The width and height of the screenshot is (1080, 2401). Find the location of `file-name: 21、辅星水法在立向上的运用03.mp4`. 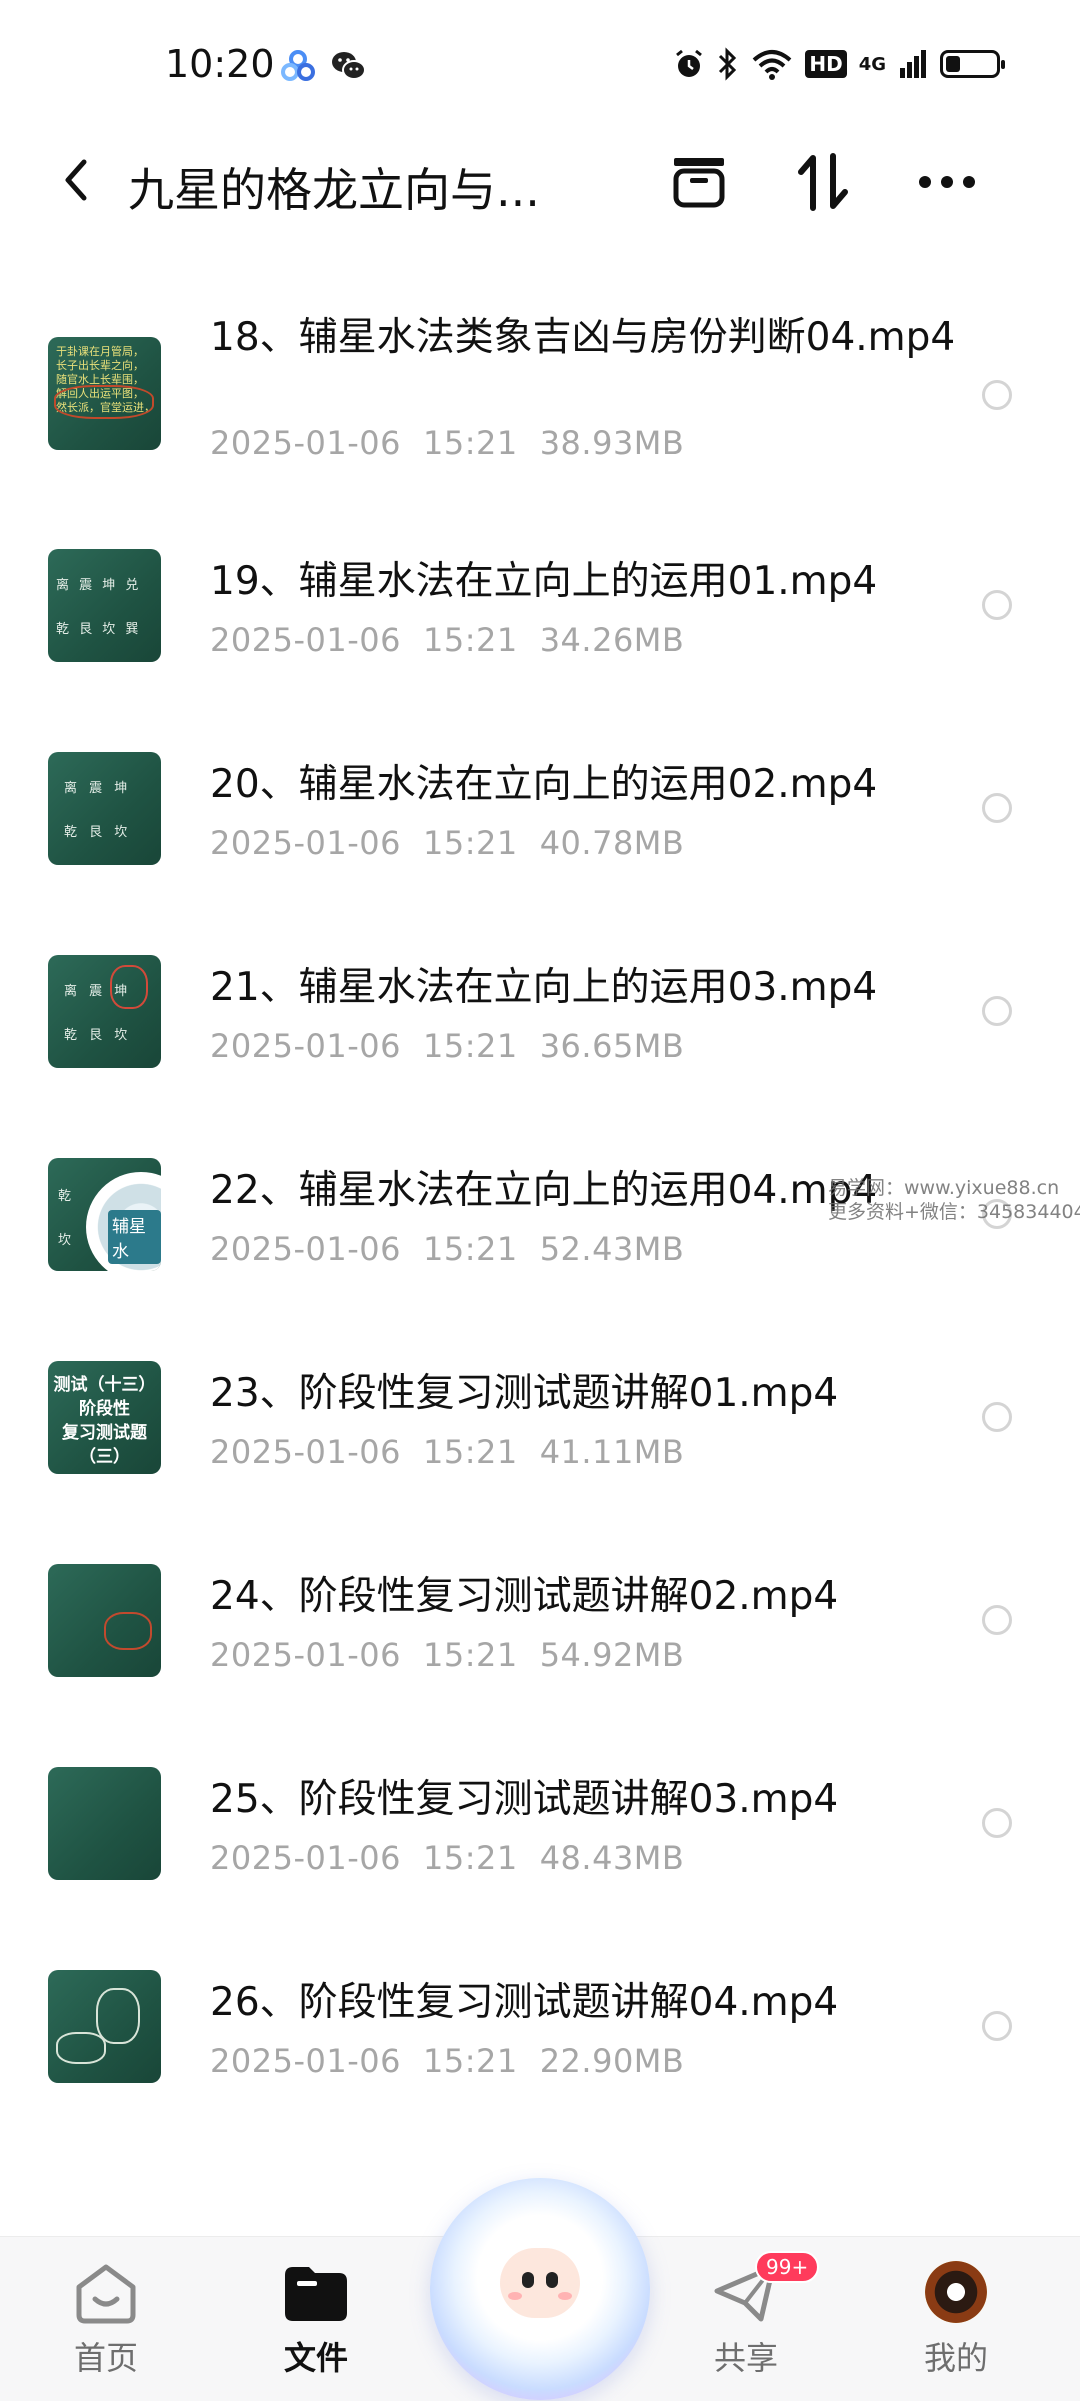

file-name: 21、辅星水法在立向上的运用03.mp4 is located at coordinates (544, 987).